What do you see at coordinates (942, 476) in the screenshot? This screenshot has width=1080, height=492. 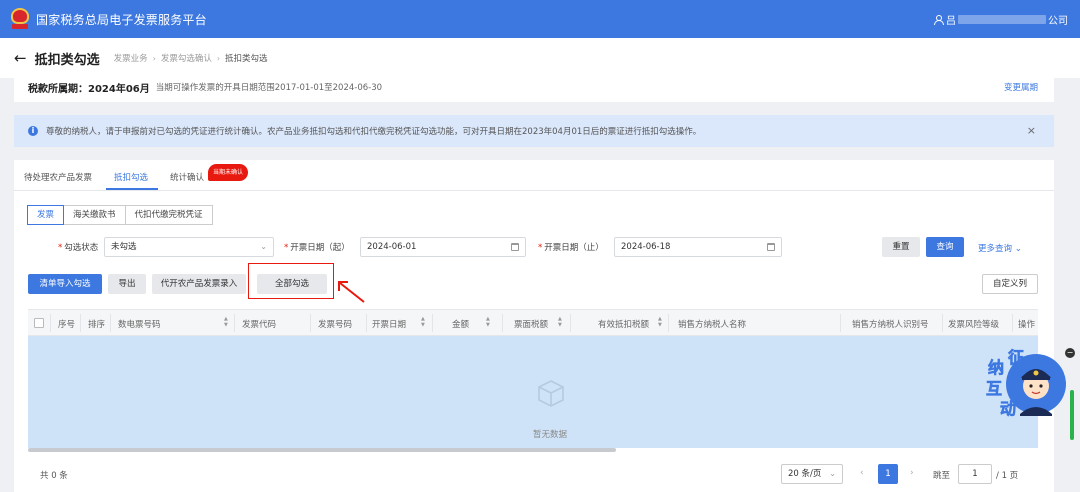 I see `jump-label: 跳至` at bounding box center [942, 476].